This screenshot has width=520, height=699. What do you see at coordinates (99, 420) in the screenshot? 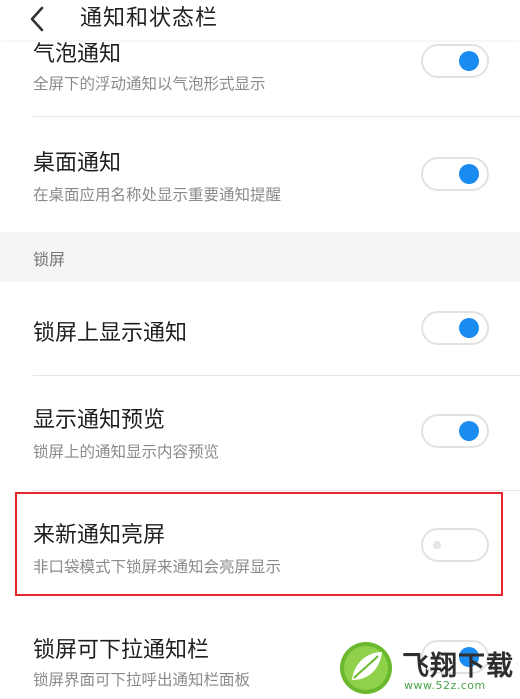
I see `row-title: 显示通知预览` at bounding box center [99, 420].